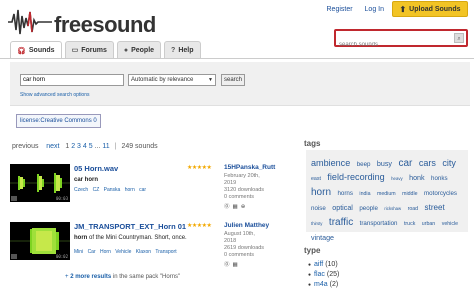 This screenshot has width=474, height=290. I want to click on tag-cloud-item: india, so click(364, 194).